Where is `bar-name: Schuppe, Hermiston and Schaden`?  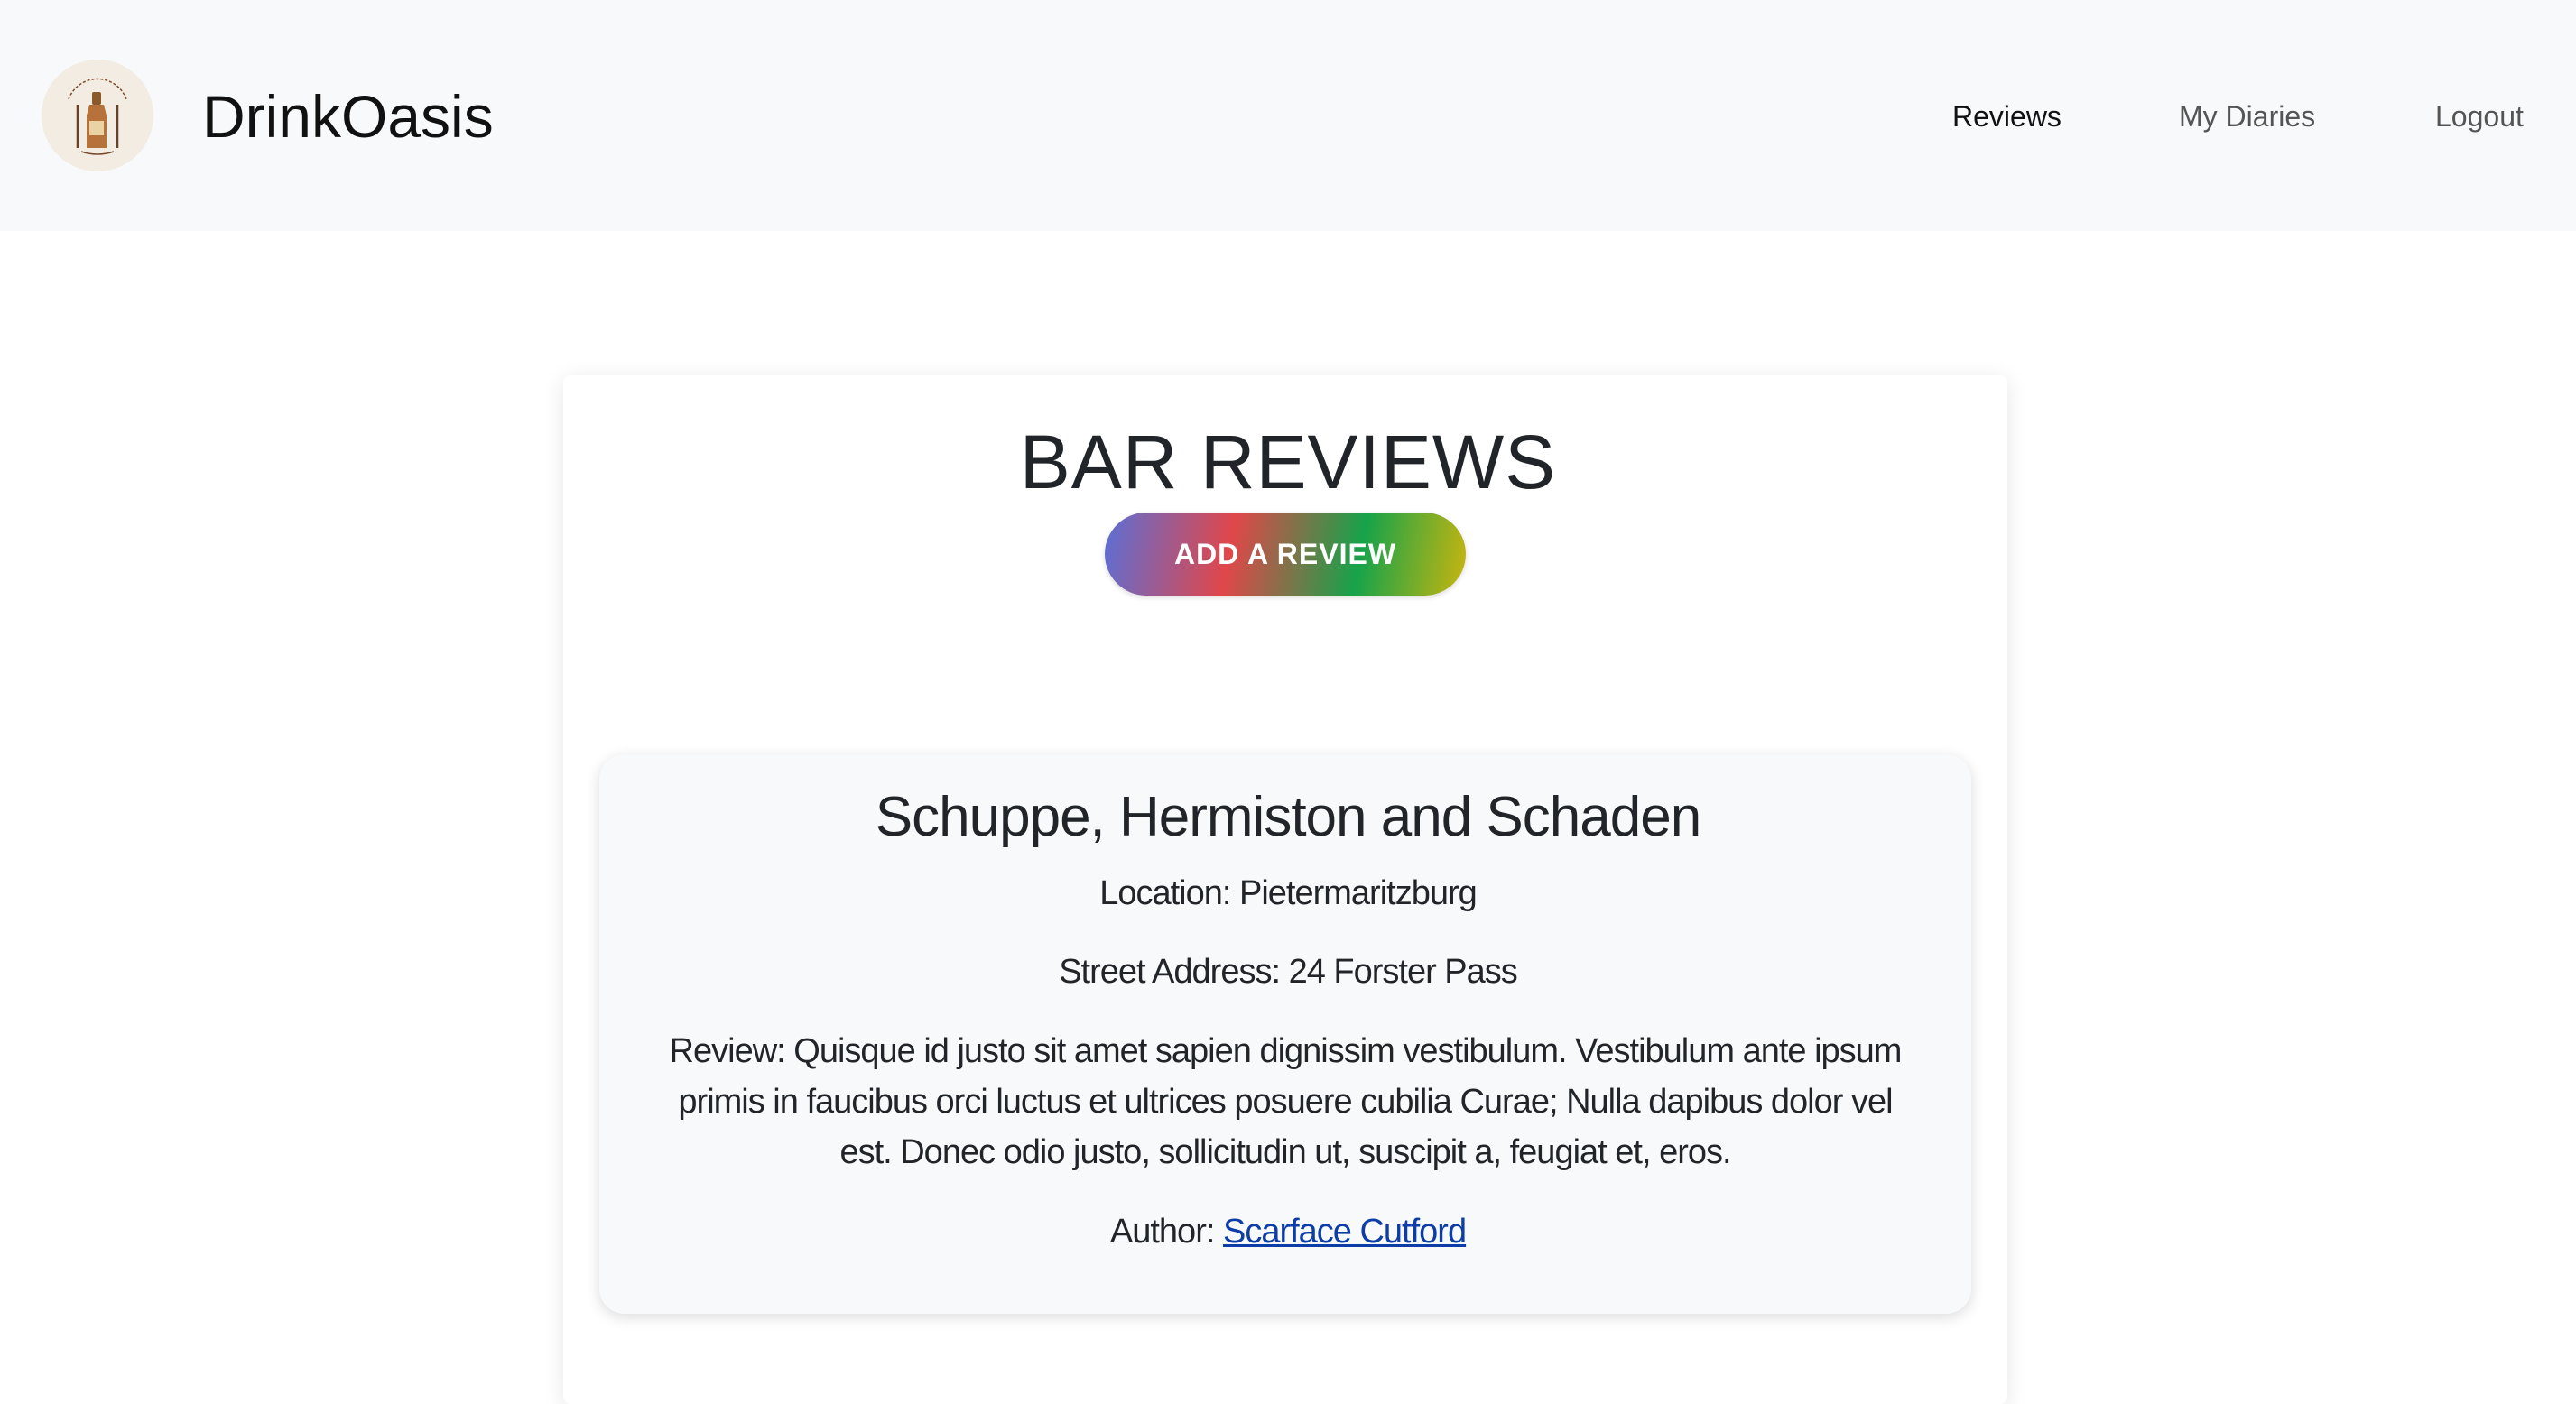
bar-name: Schuppe, Hermiston and Schaden is located at coordinates (1288, 817).